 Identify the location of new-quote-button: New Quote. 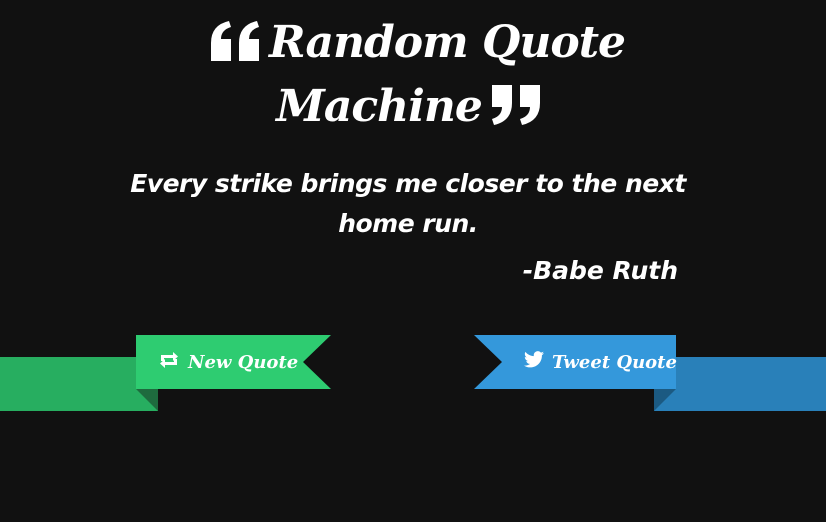
(233, 362).